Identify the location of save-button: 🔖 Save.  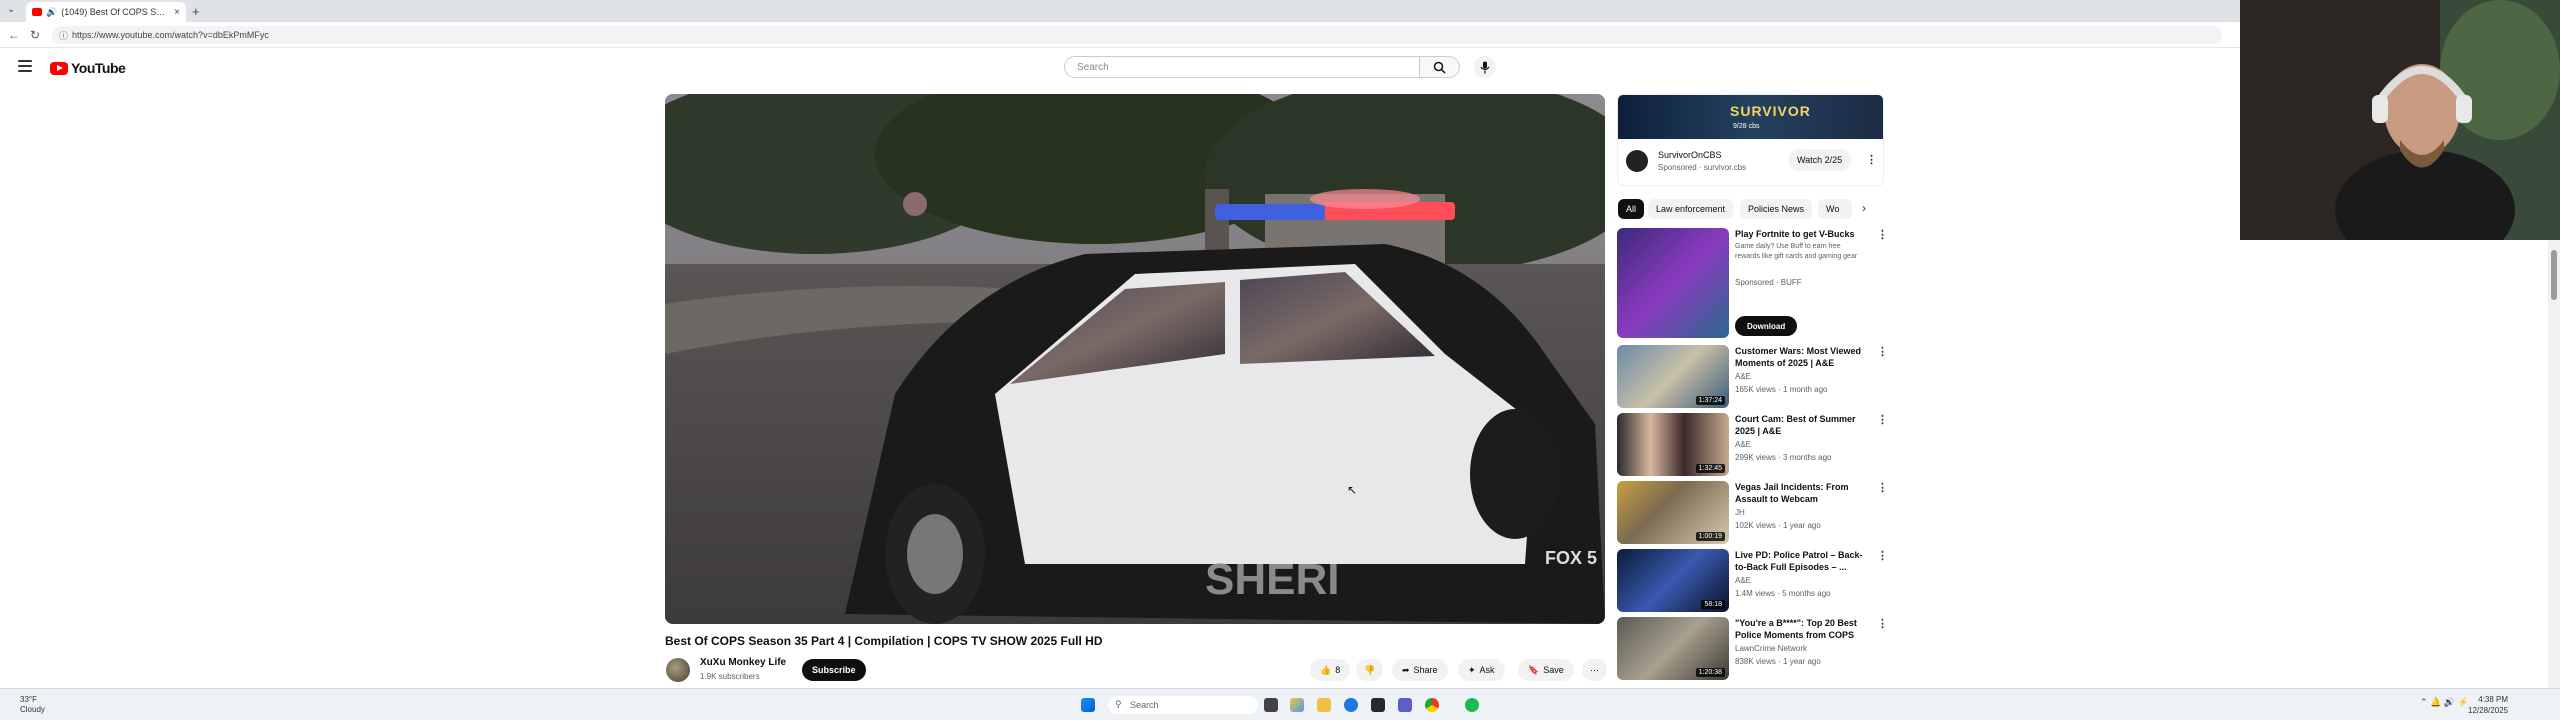
(1546, 670).